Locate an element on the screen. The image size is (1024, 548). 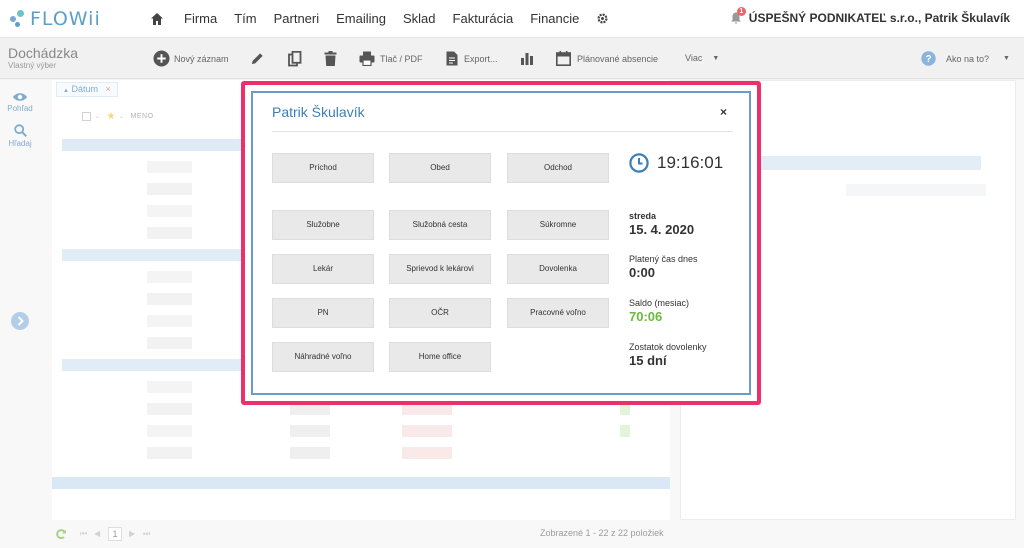
edit-button is located at coordinates (257, 58).